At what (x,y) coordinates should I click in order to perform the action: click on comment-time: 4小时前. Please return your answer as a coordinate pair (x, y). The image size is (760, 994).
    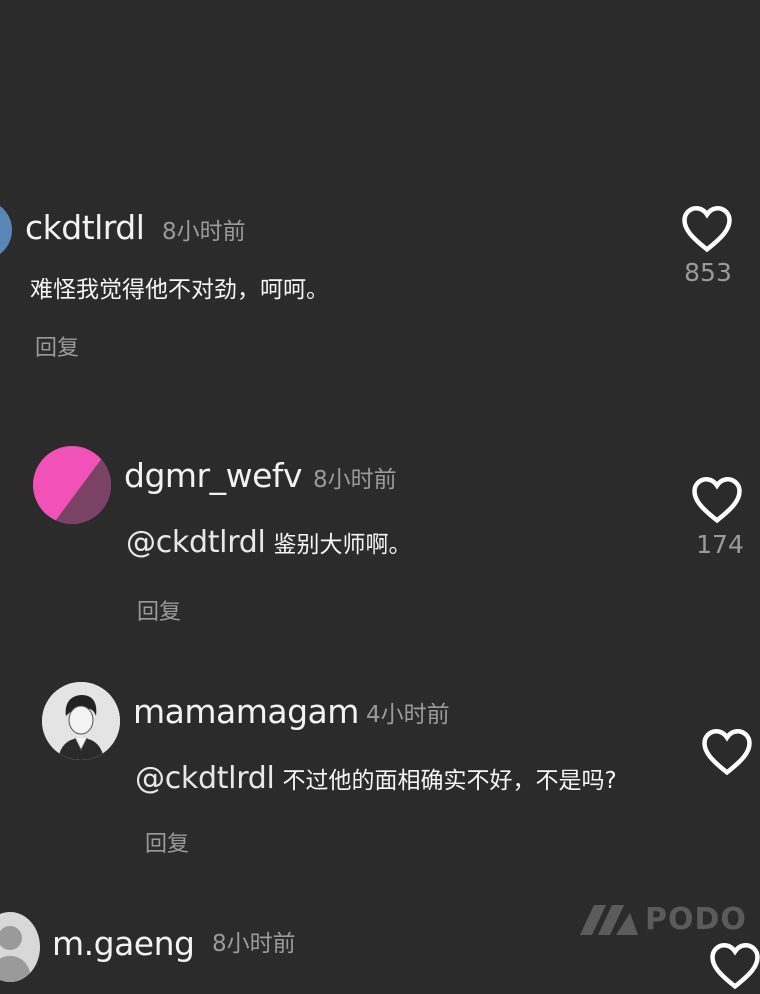
    Looking at the image, I should click on (408, 715).